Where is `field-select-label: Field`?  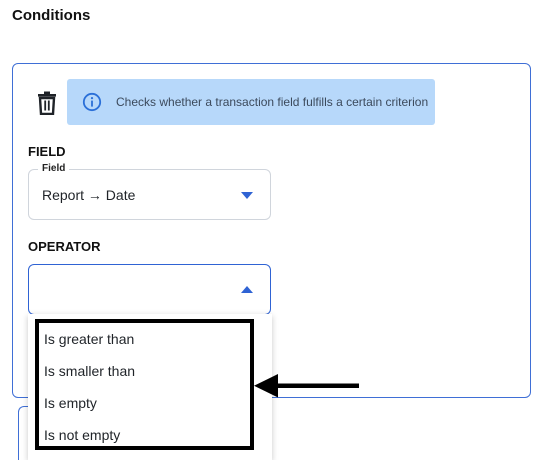
field-select-label: Field is located at coordinates (54, 169).